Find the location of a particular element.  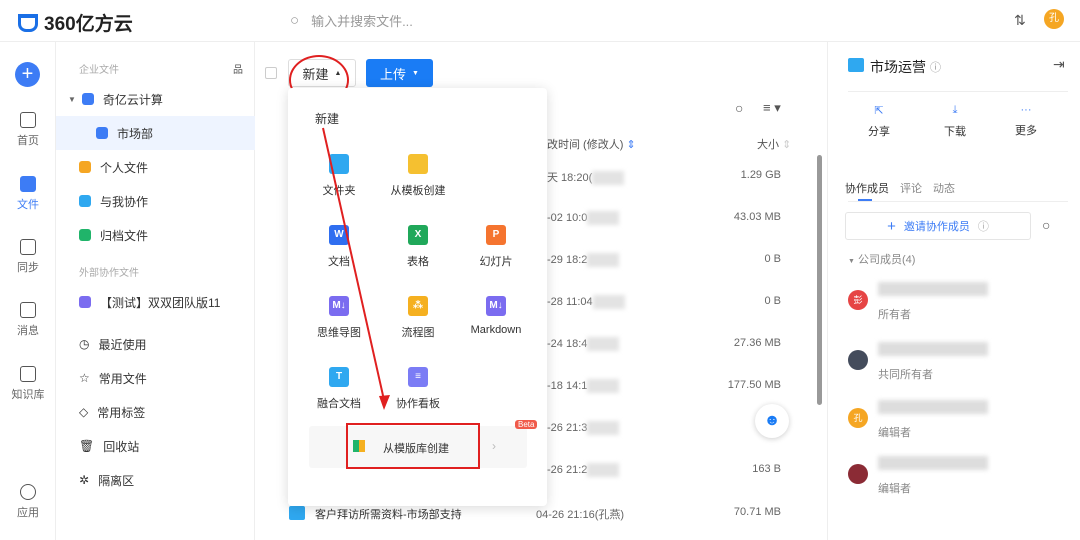

folder-title: 市场运营 is located at coordinates (898, 67).